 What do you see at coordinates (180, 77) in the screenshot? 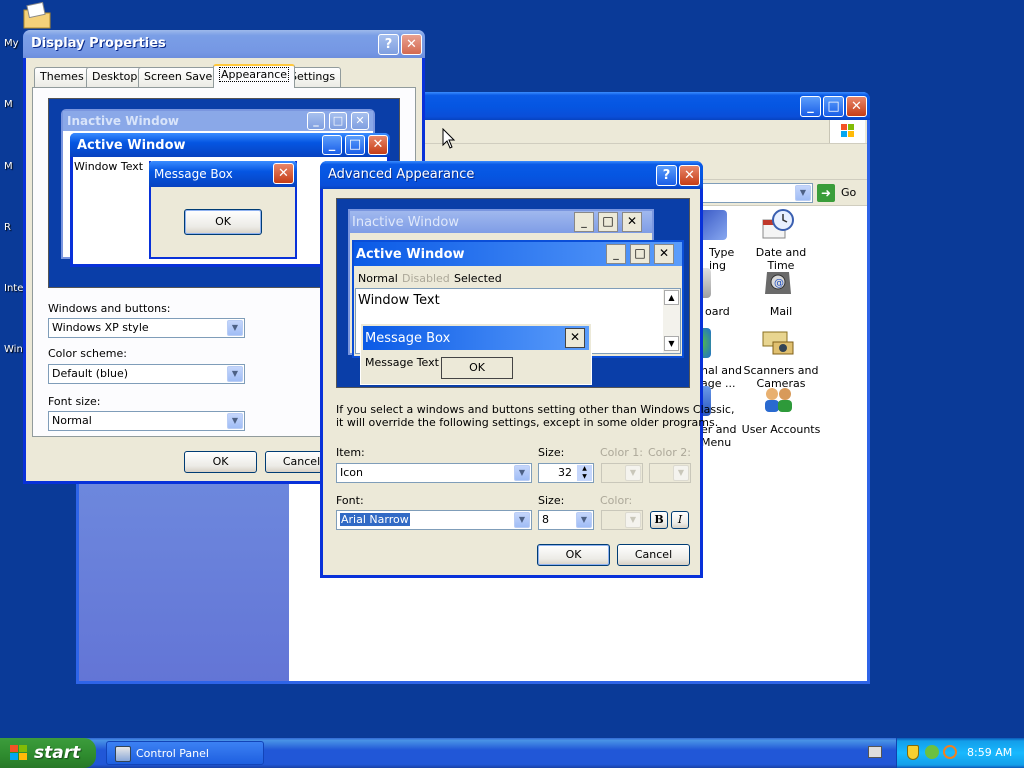
I see `tab-screen-saver: Screen Saver` at bounding box center [180, 77].